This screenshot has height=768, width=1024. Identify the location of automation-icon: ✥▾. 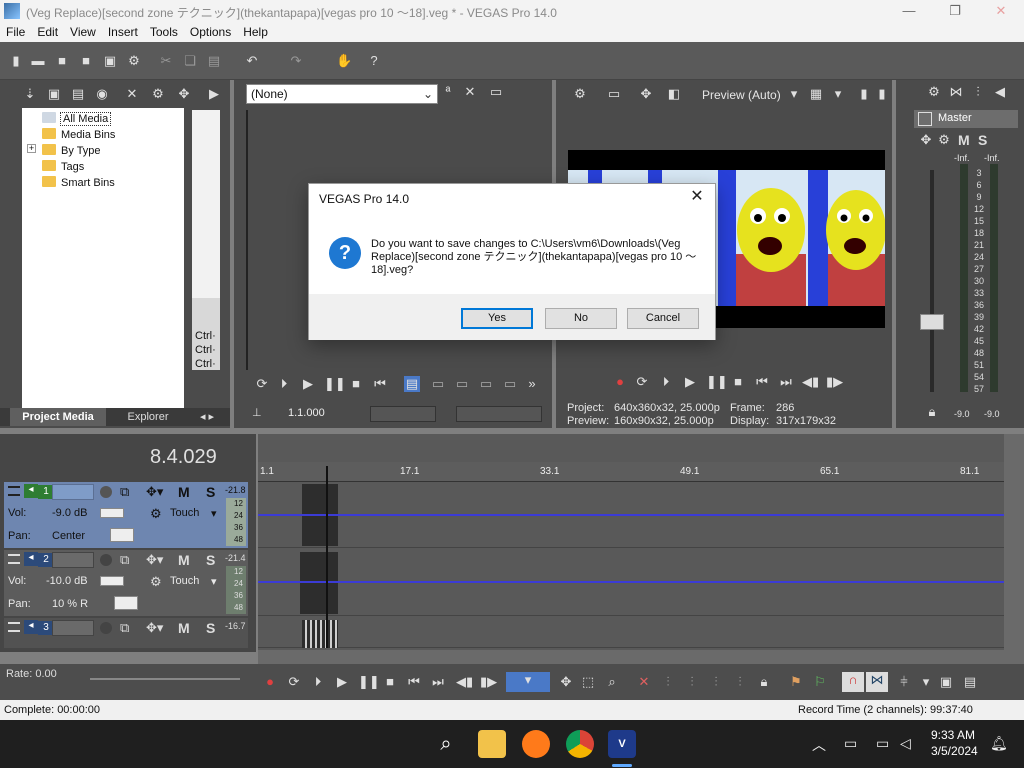
(154, 628).